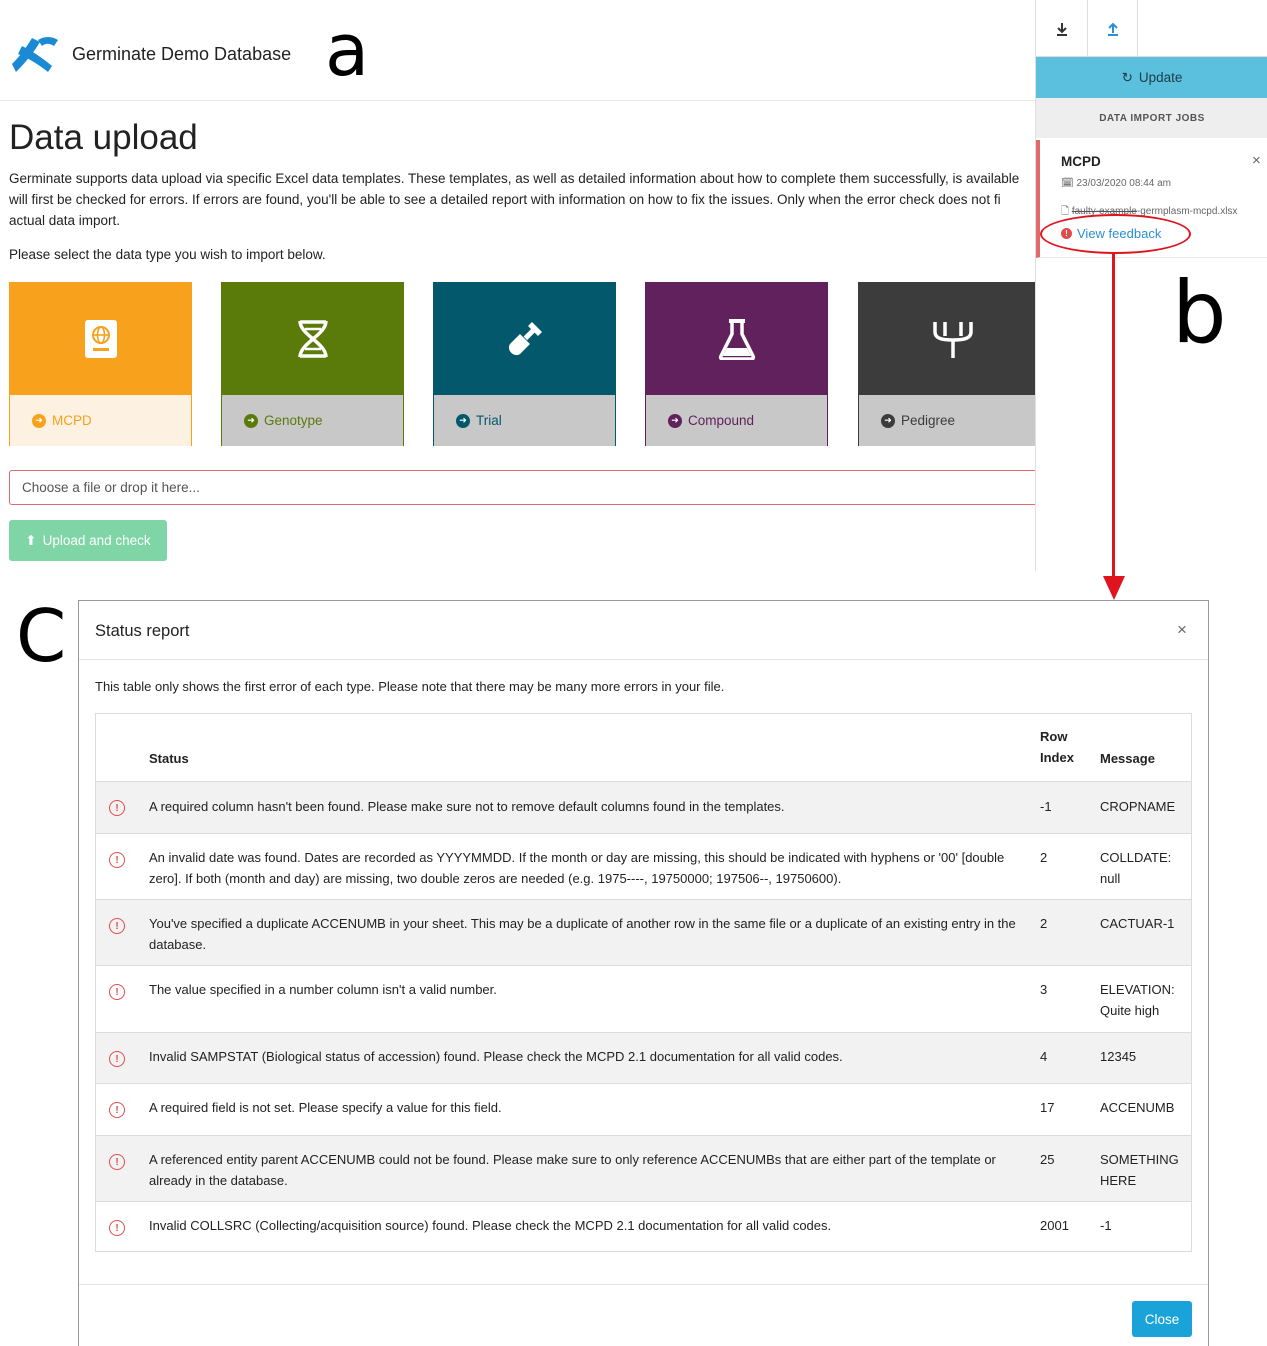 The width and height of the screenshot is (1267, 1346). I want to click on panel-label-b: b, so click(1199, 313).